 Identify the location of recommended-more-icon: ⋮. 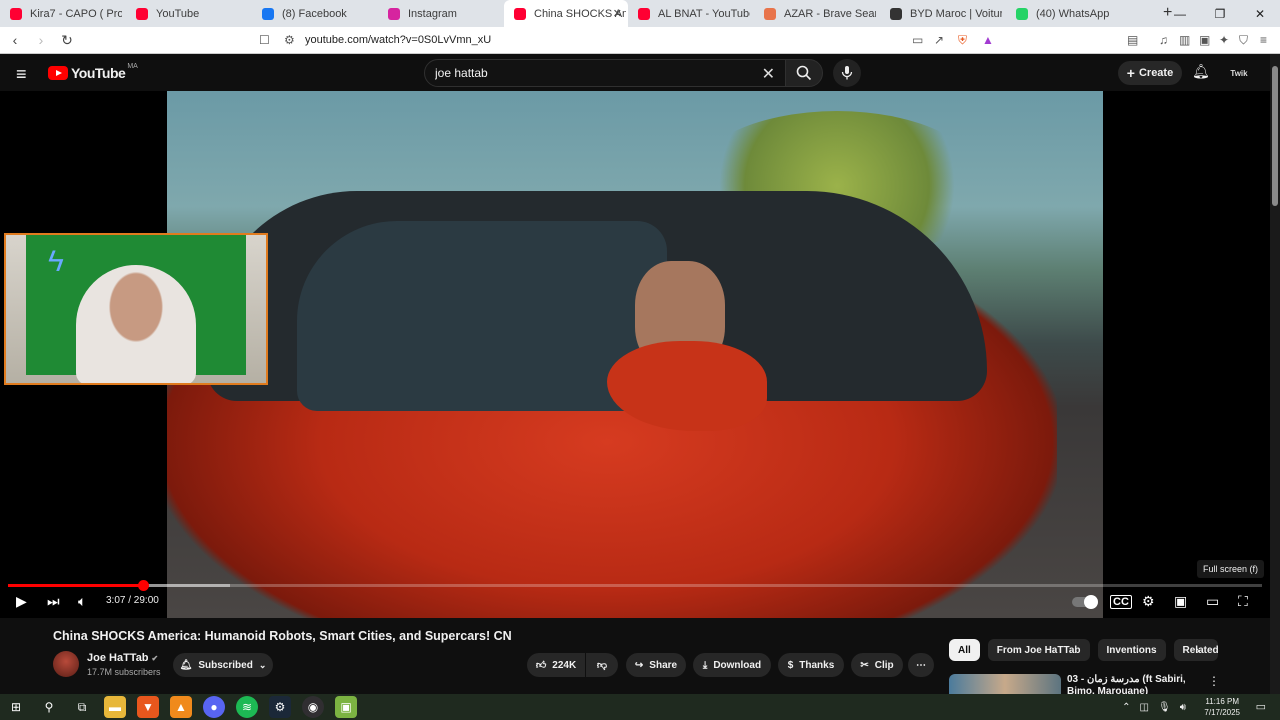
(1214, 681).